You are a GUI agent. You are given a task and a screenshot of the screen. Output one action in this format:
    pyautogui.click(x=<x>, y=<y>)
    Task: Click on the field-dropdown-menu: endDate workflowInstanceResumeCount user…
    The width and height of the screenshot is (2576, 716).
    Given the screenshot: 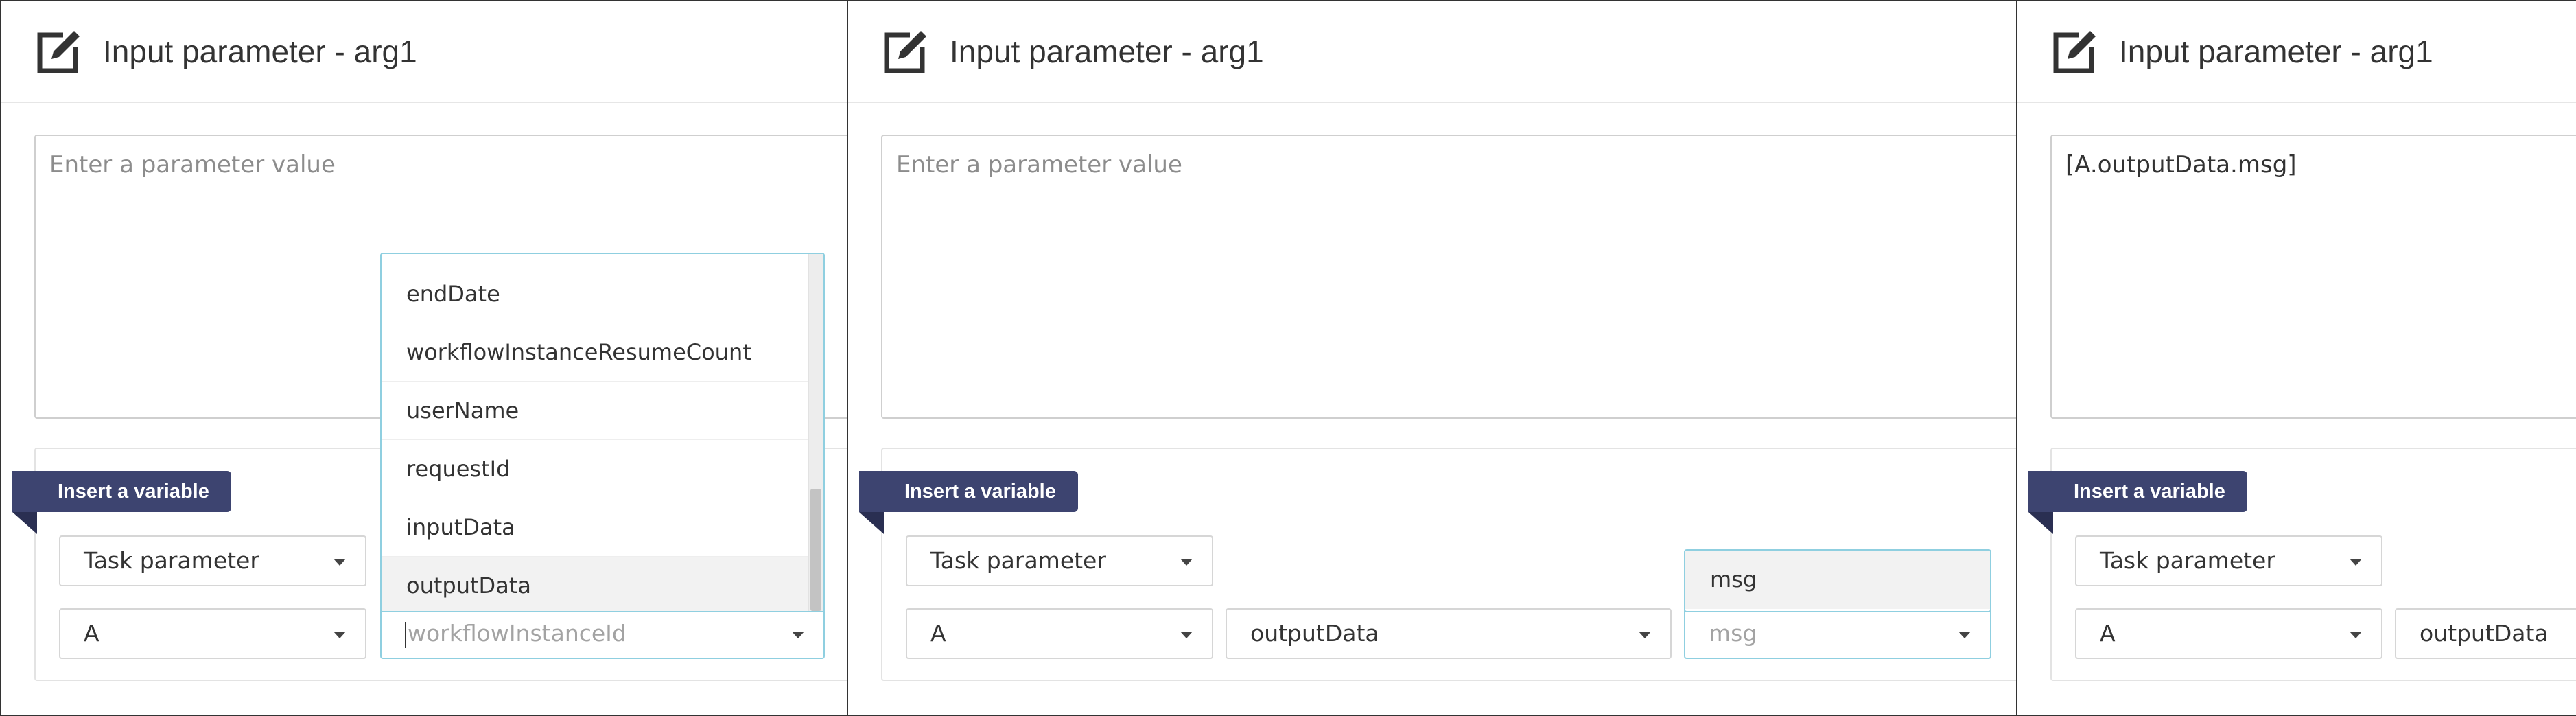 What is the action you would take?
    pyautogui.click(x=602, y=432)
    